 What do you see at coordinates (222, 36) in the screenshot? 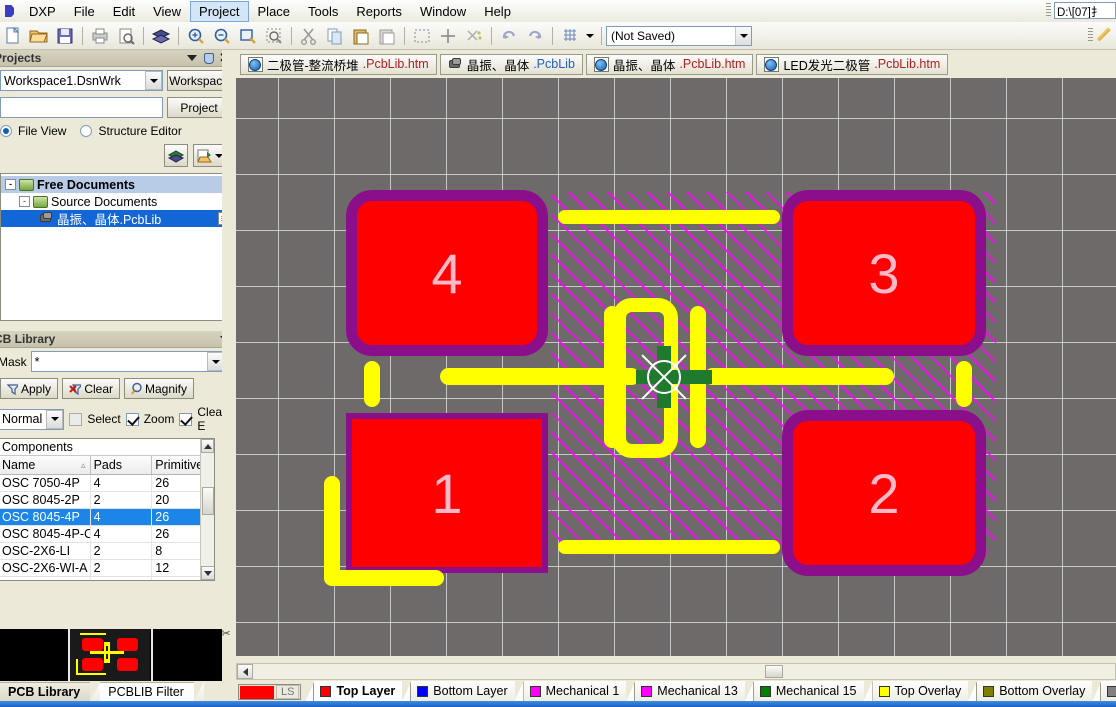
I see `zoom-out-icon` at bounding box center [222, 36].